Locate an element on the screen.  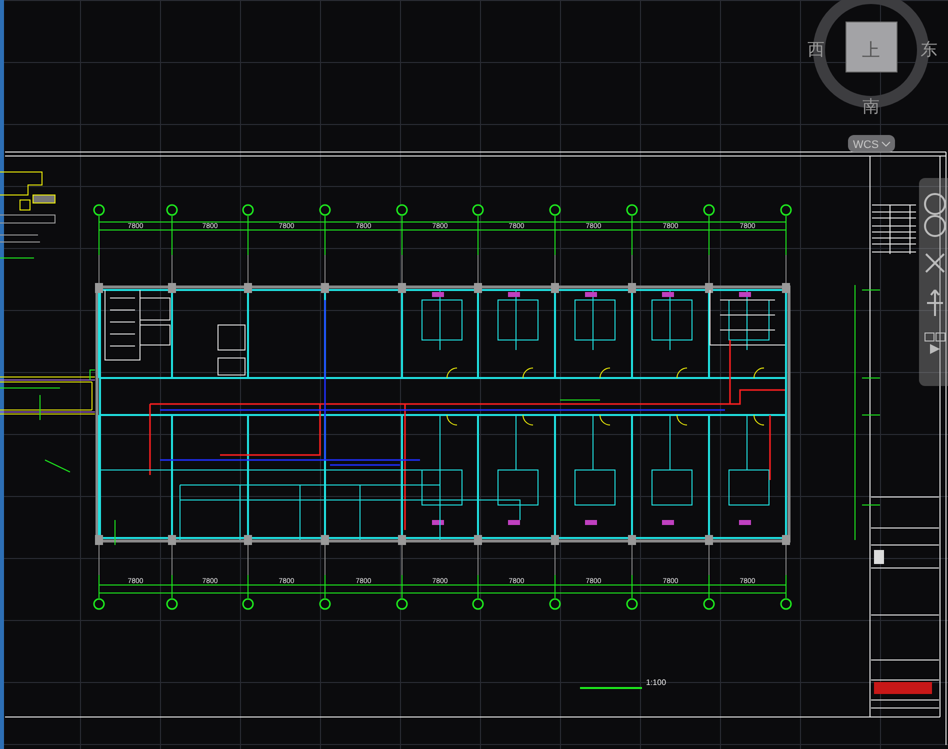
steering-wheel-icon is located at coordinates (935, 215).